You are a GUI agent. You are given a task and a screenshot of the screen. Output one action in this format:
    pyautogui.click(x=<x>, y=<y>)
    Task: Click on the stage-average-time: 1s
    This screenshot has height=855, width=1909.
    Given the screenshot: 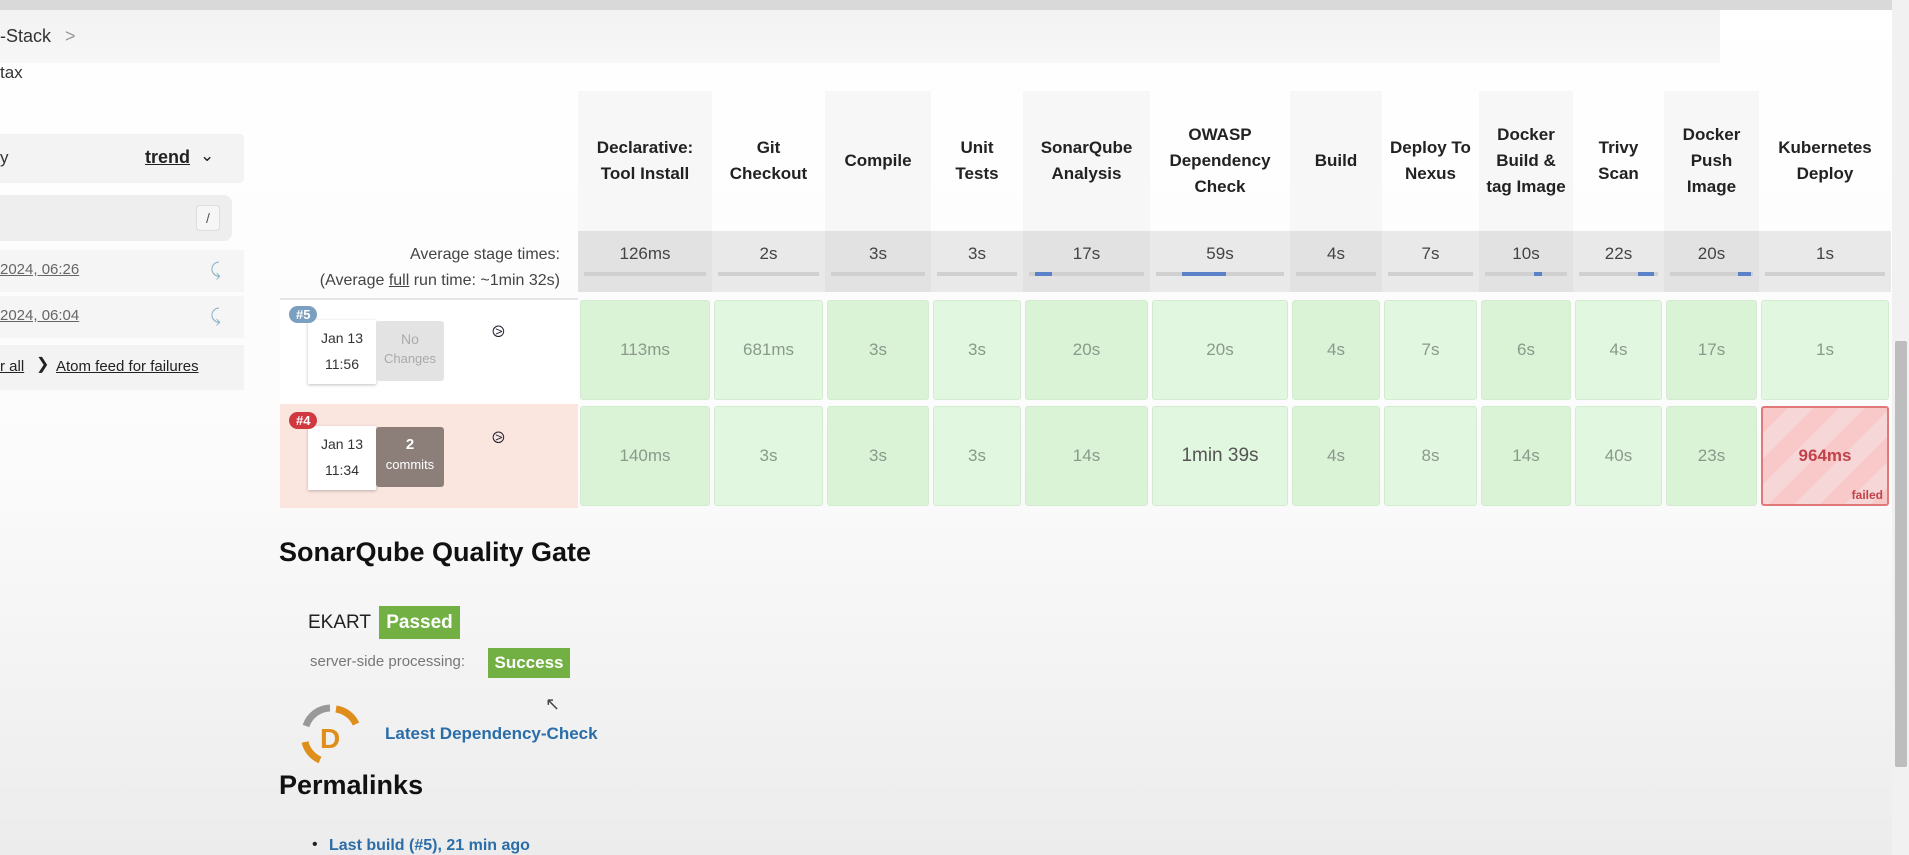 What is the action you would take?
    pyautogui.click(x=1825, y=261)
    